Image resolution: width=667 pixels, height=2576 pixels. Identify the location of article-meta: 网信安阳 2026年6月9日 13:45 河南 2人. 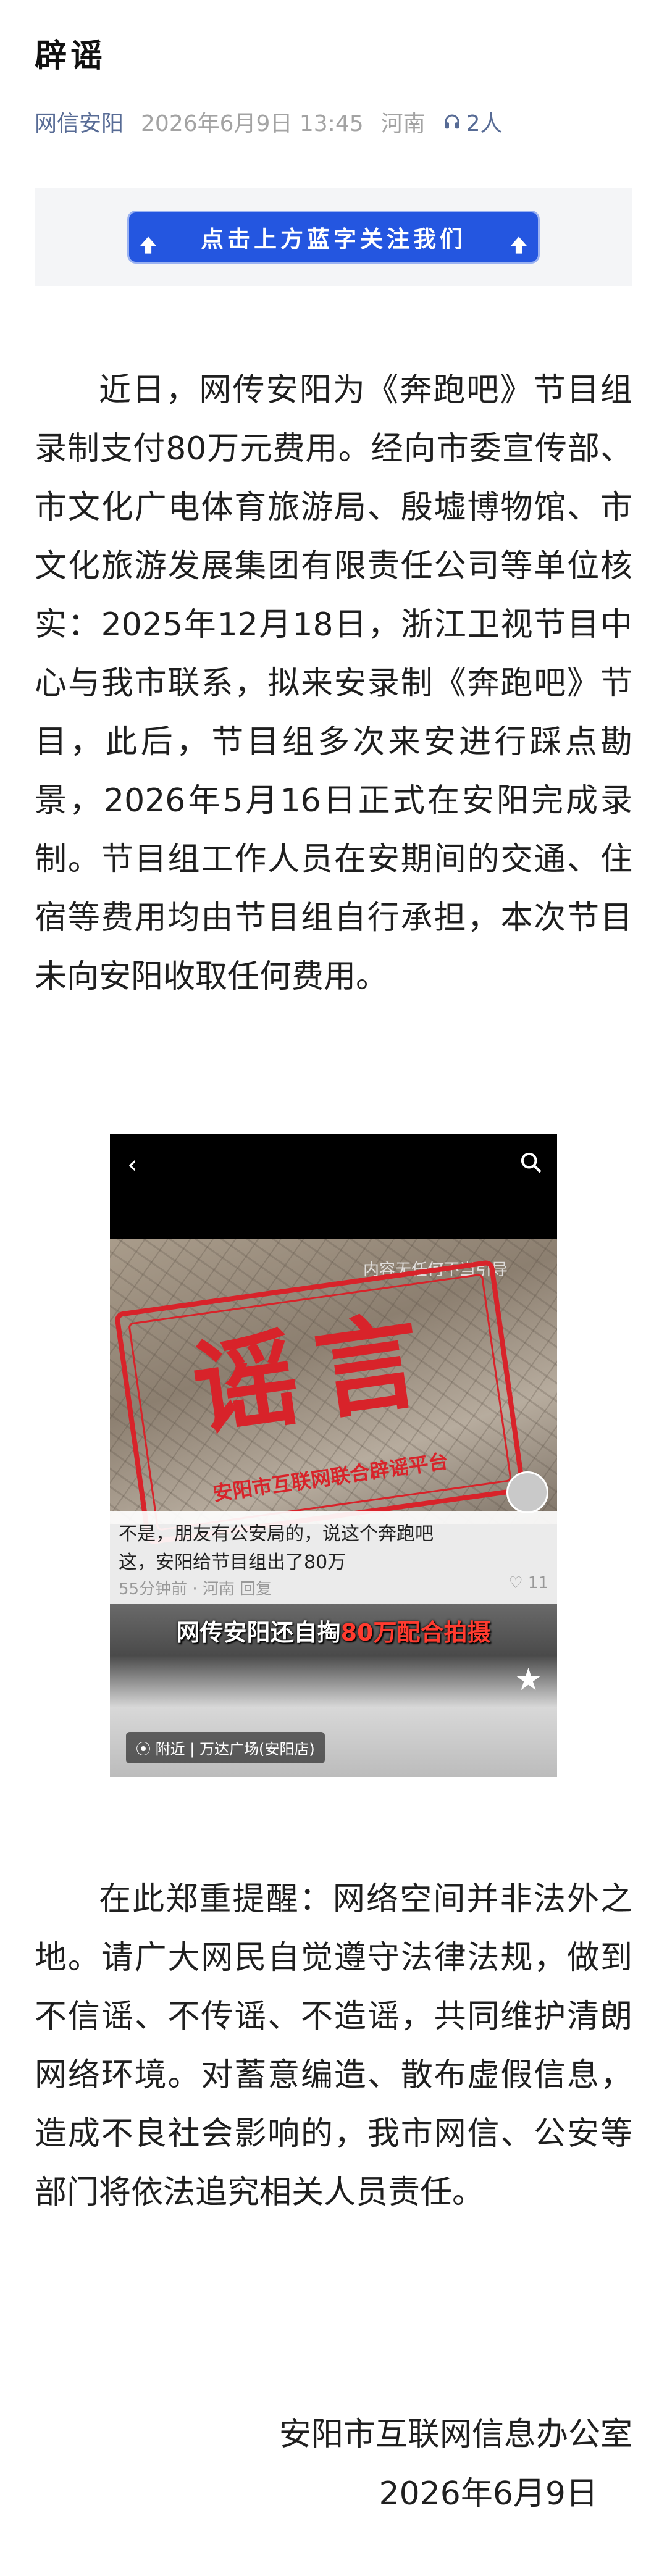
(269, 122).